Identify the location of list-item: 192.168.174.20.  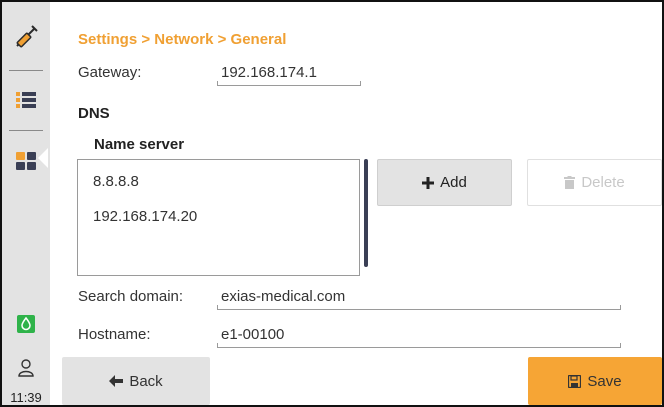
(145, 216).